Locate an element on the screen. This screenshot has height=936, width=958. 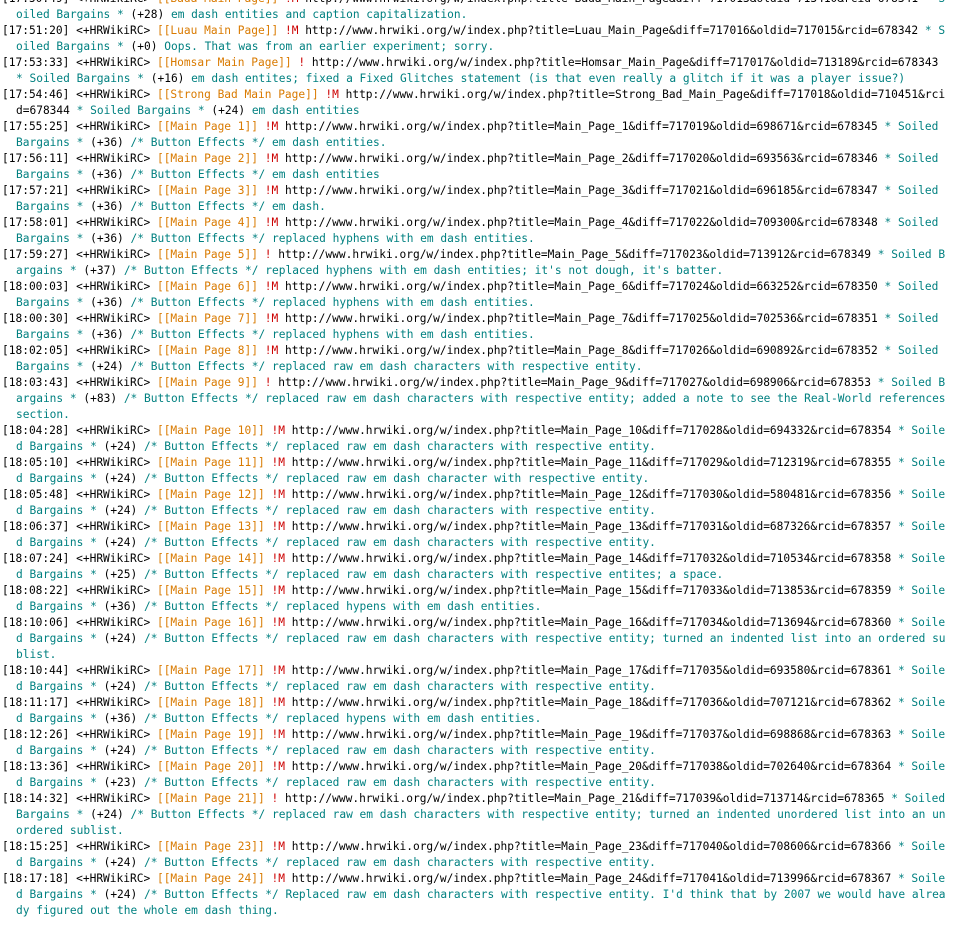
page-link: [[Main Page 19]] is located at coordinates (211, 734).